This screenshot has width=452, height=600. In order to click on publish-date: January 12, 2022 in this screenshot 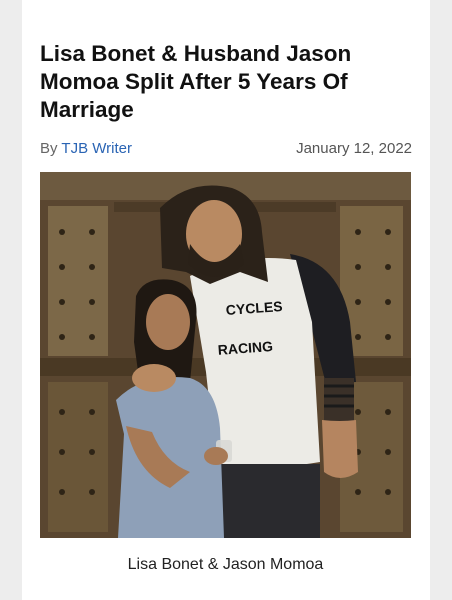, I will do `click(354, 148)`.